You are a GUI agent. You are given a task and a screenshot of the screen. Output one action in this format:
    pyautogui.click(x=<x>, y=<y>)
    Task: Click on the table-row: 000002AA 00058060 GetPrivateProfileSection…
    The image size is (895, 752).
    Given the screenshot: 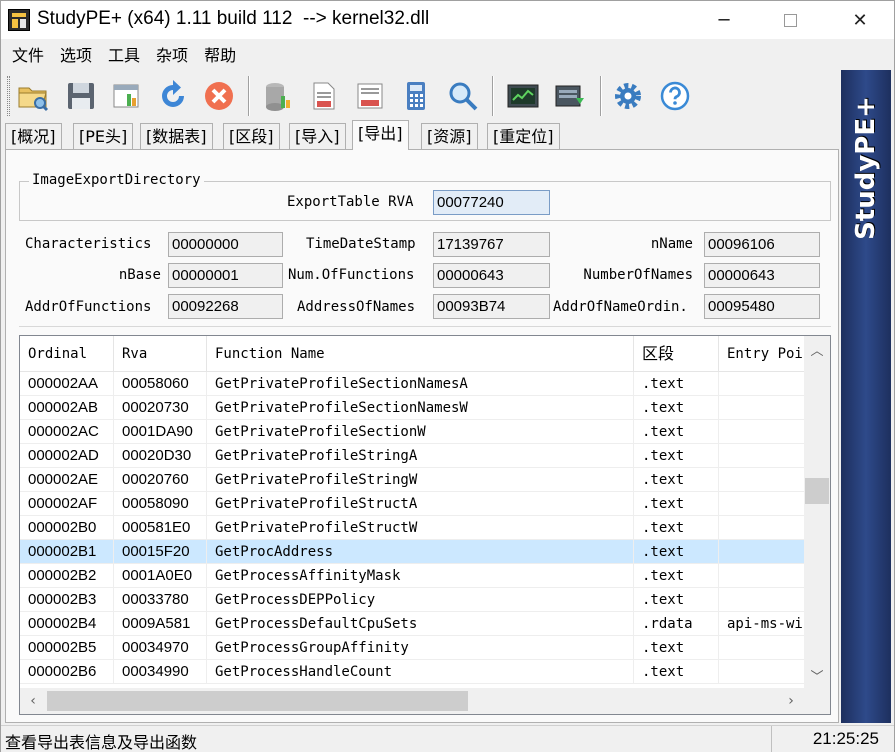 What is the action you would take?
    pyautogui.click(x=412, y=384)
    